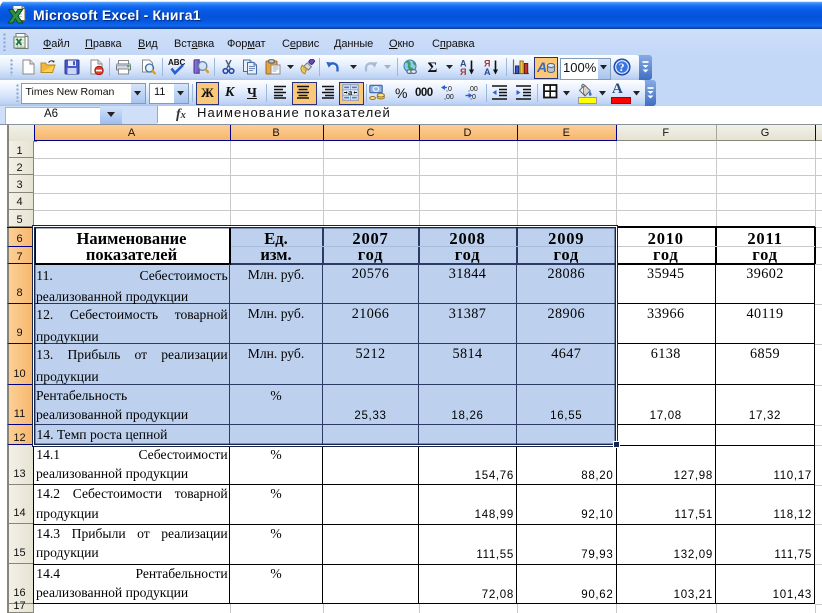 Image resolution: width=822 pixels, height=613 pixels. What do you see at coordinates (433, 67) in the screenshot?
I see `svg-text: Σ` at bounding box center [433, 67].